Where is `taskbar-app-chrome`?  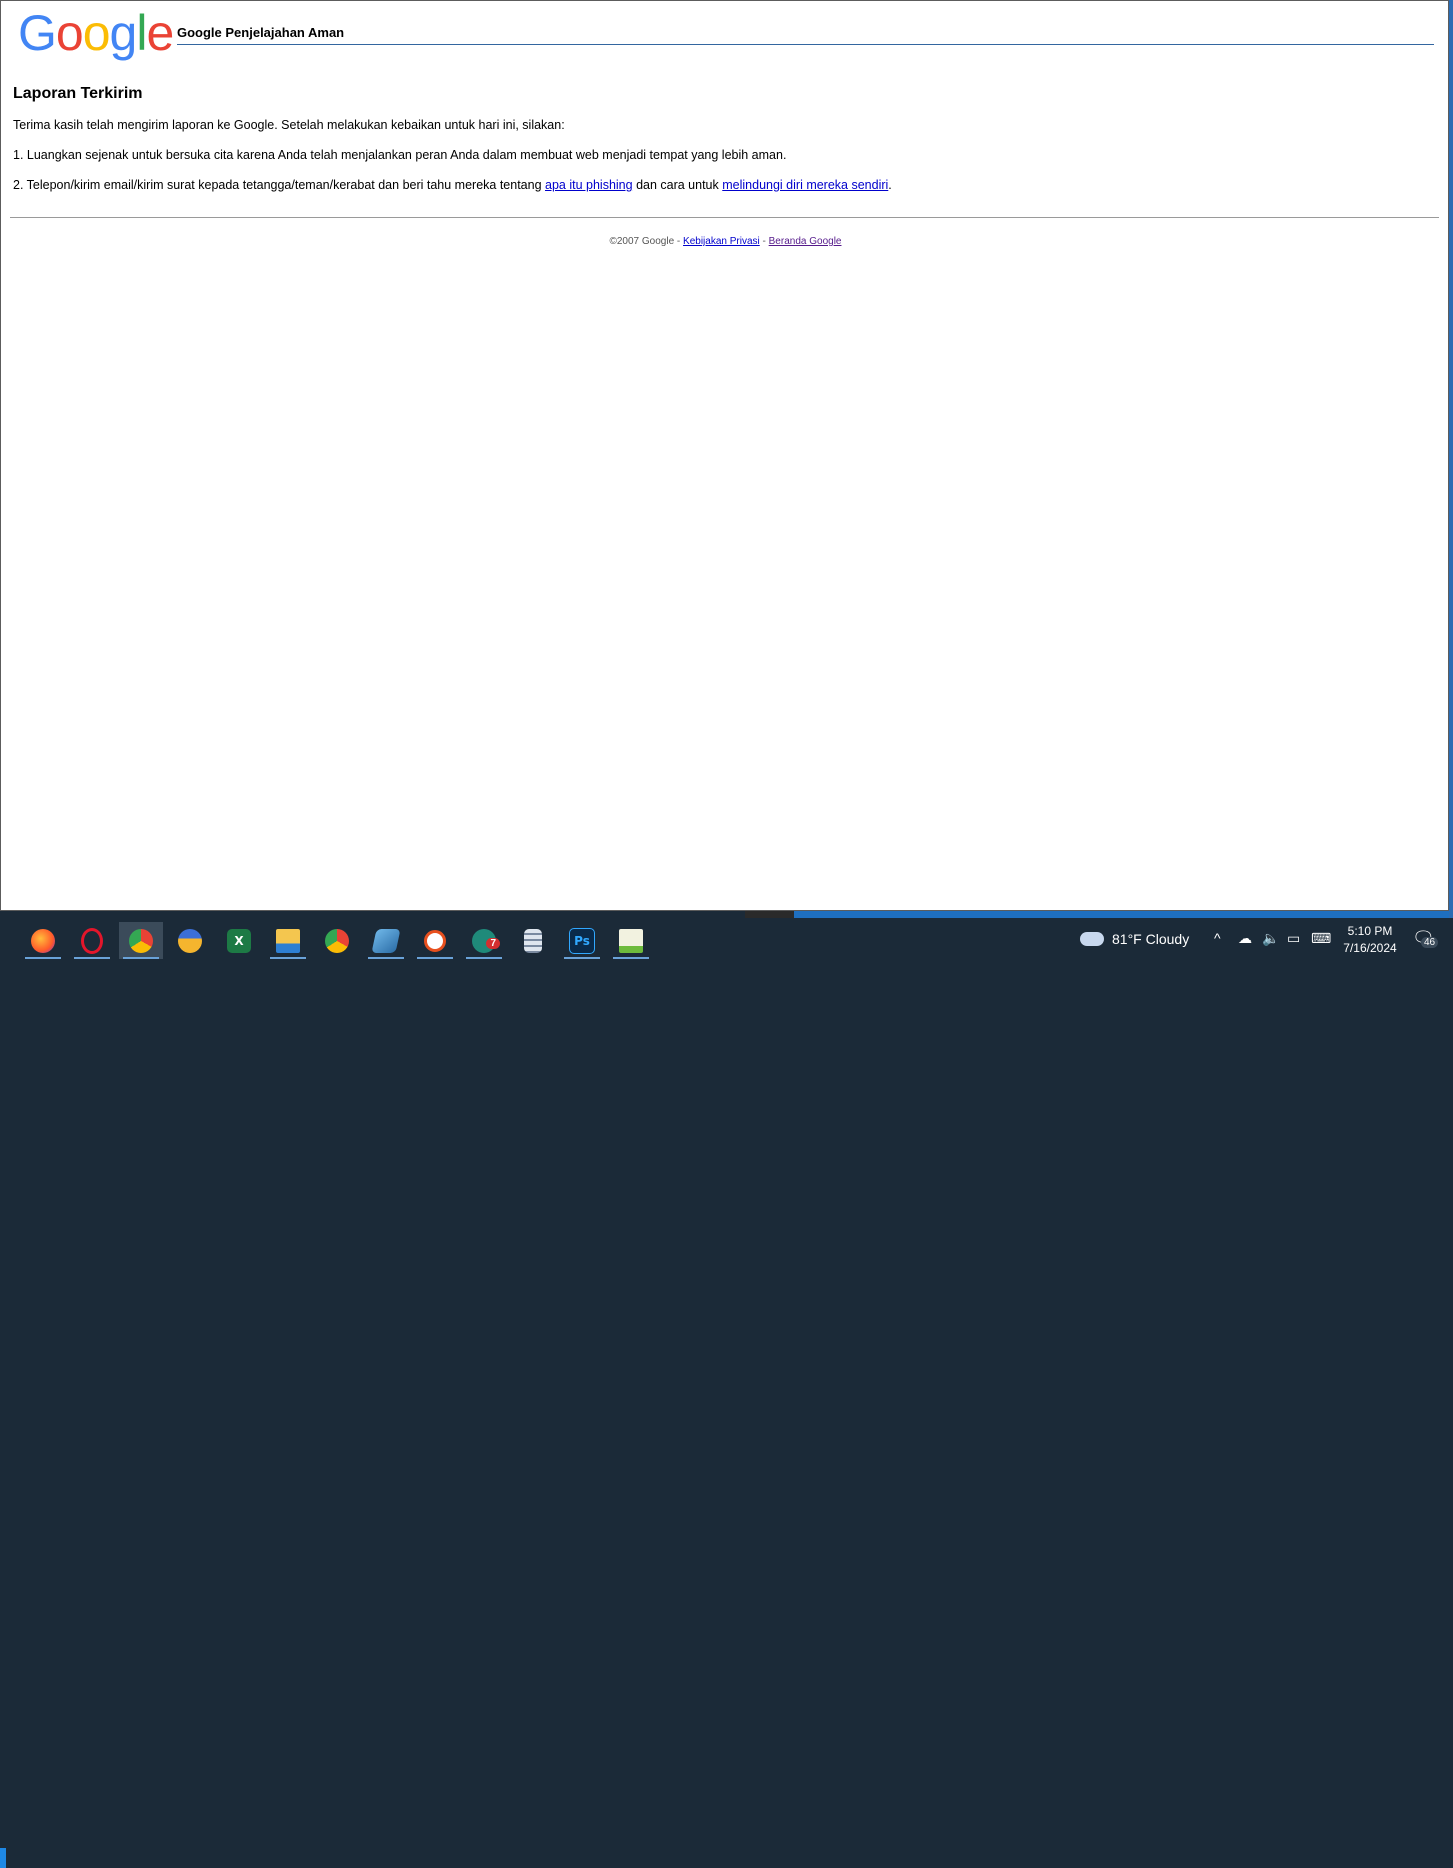 taskbar-app-chrome is located at coordinates (141, 940).